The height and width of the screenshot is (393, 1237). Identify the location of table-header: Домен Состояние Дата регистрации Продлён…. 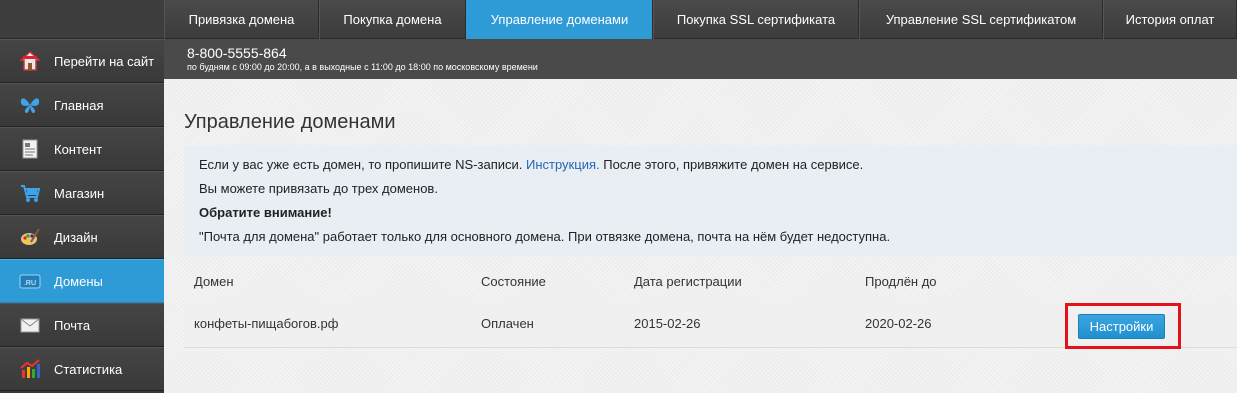
(710, 281).